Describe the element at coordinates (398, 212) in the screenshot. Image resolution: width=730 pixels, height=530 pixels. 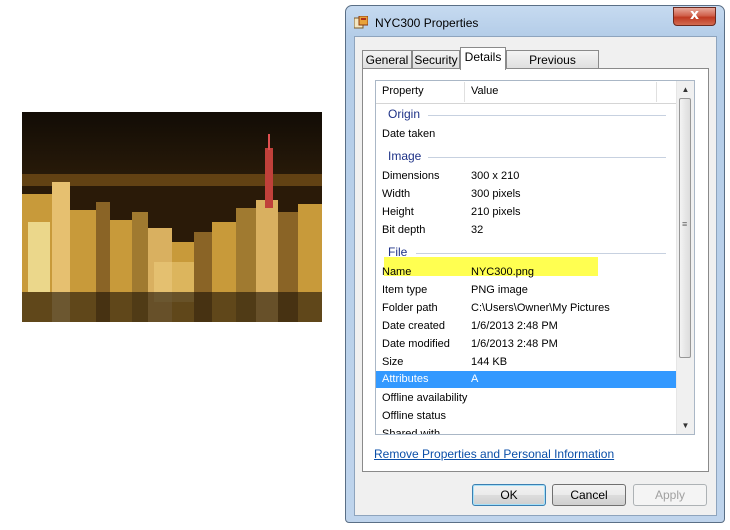
I see `property-name: Height` at that location.